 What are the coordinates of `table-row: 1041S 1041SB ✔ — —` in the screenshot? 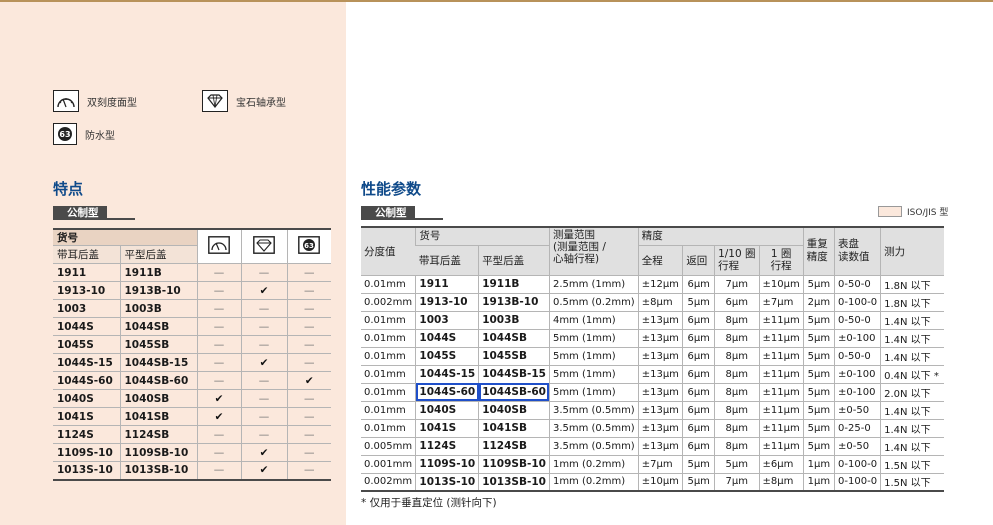 It's located at (192, 416).